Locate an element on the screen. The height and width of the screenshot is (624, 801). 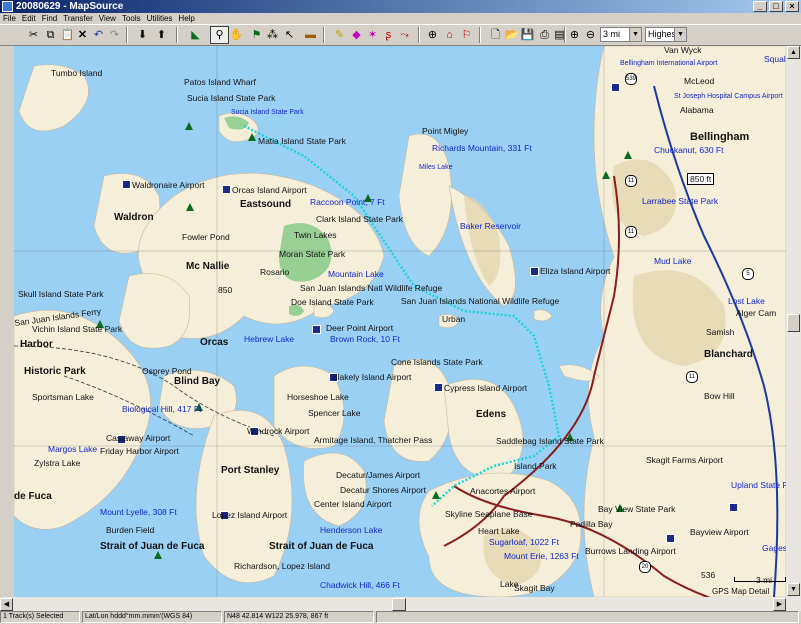
map-label: Mountain Lake is located at coordinates (356, 274).